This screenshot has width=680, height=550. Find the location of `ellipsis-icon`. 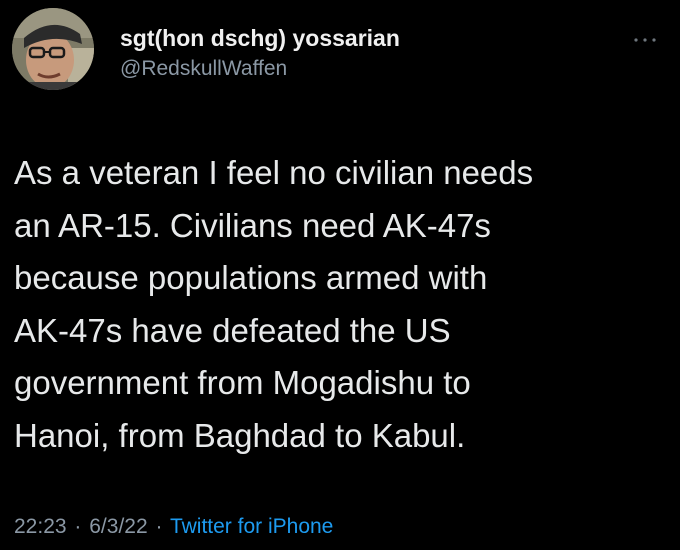

ellipsis-icon is located at coordinates (645, 40).